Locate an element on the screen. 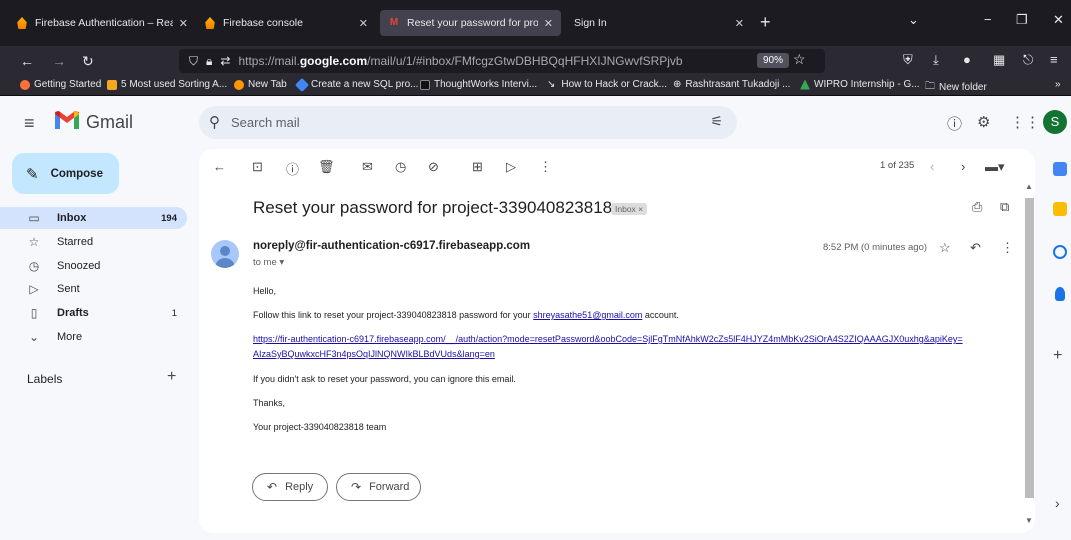 This screenshot has height=540, width=1071. search-bar: ⚲ Search mail ⚟ is located at coordinates (468, 122).